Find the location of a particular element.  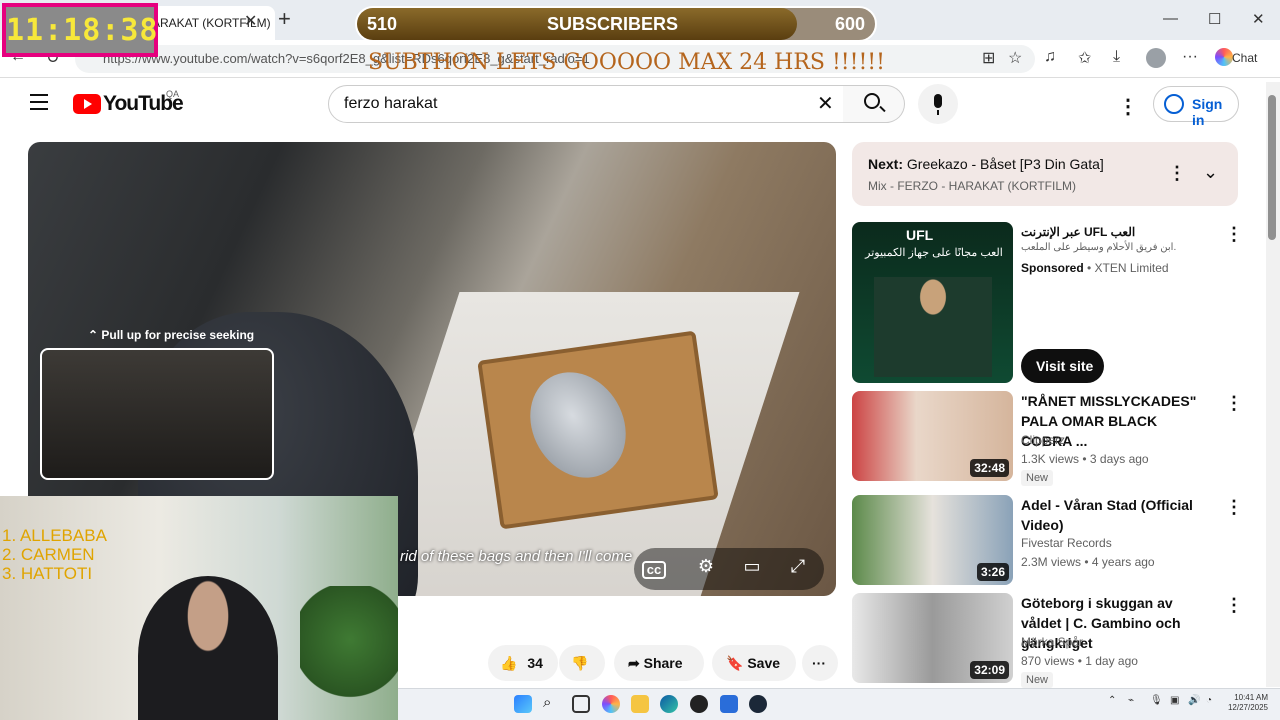

taskbar-clock: 10:41 AM 12/27/2025 is located at coordinates (1247, 703).